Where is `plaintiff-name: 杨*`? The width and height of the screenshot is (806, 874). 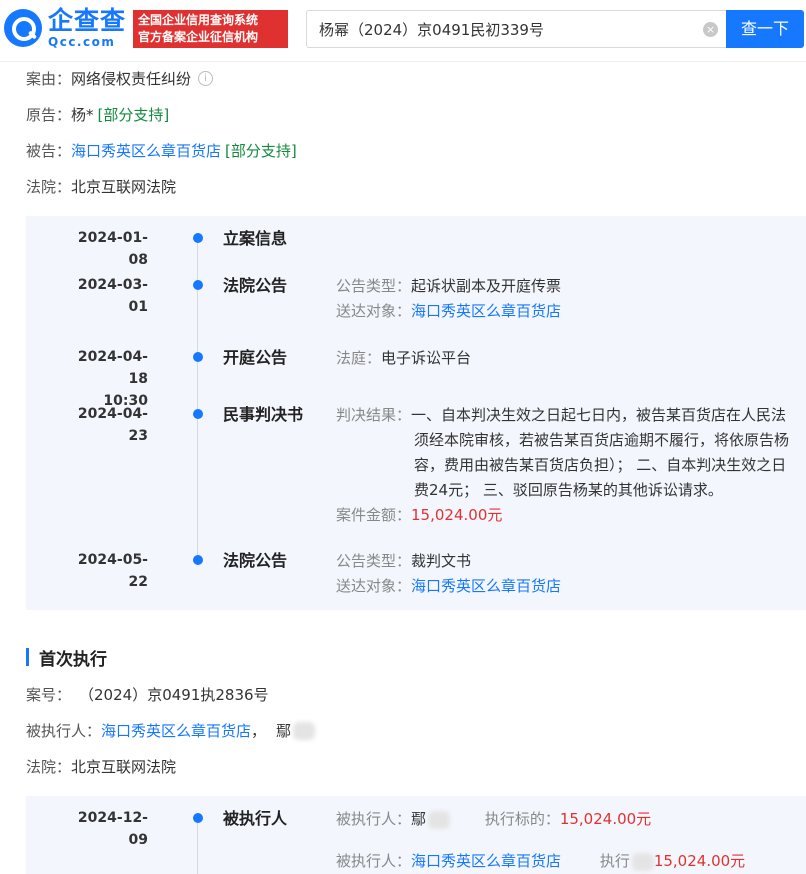 plaintiff-name: 杨* is located at coordinates (82, 115).